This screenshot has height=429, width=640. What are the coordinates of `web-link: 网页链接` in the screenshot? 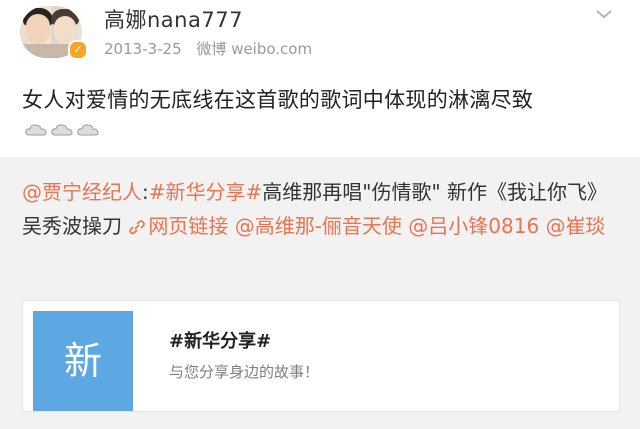 It's located at (178, 226).